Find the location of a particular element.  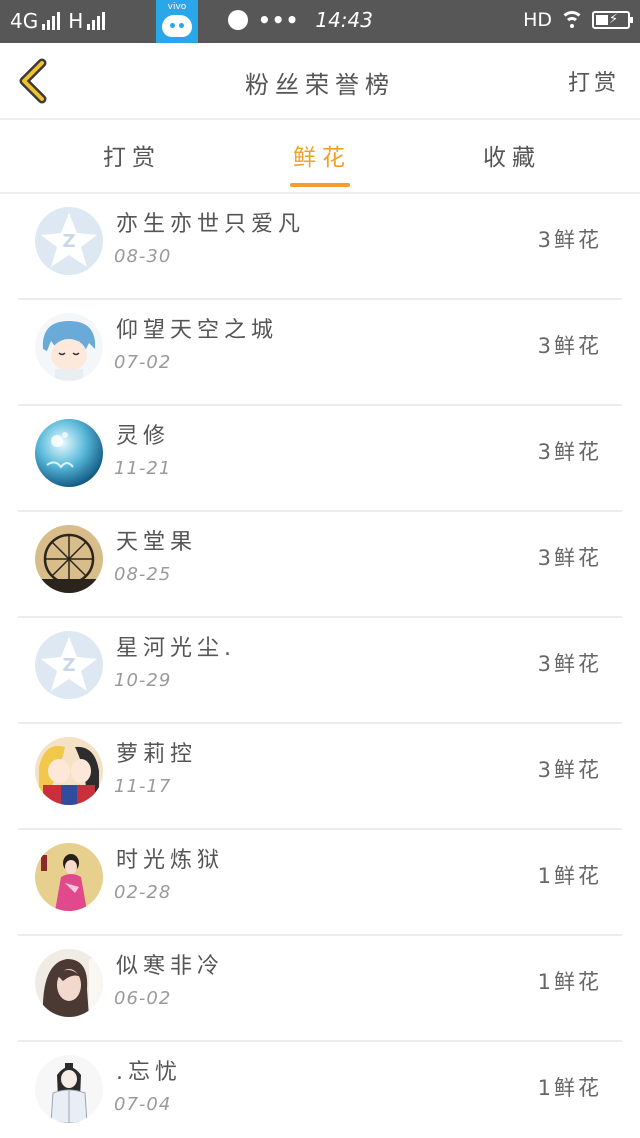

tab-tip: 打赏 is located at coordinates (132, 155).